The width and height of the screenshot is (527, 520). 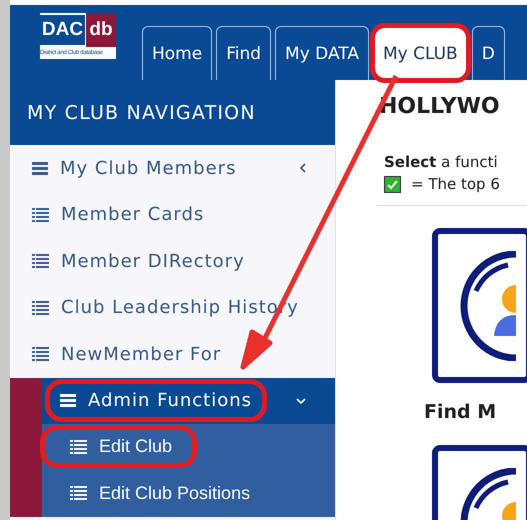 What do you see at coordinates (170, 400) in the screenshot?
I see `menu-label: Admin Functions` at bounding box center [170, 400].